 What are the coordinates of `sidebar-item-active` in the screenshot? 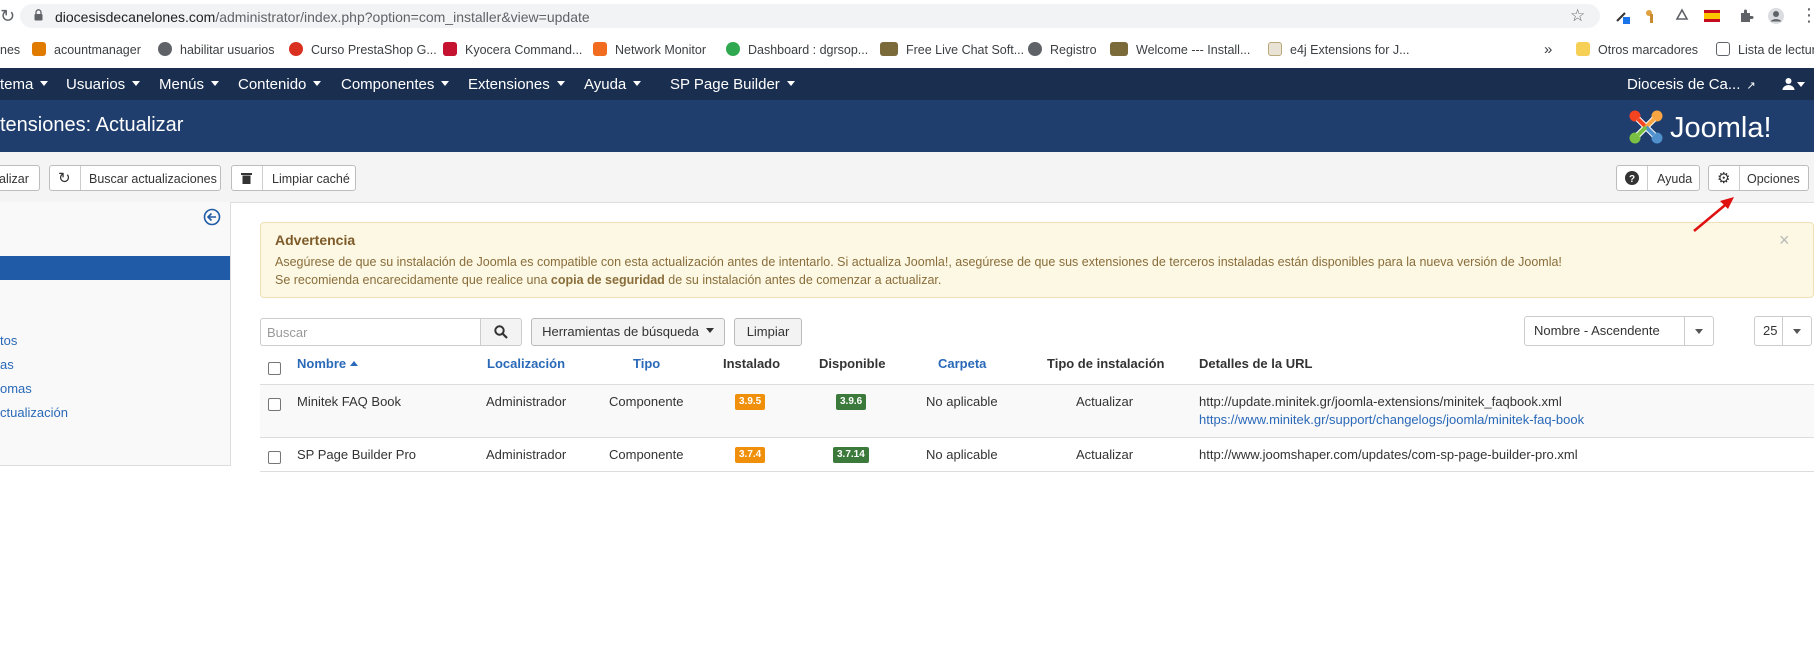 It's located at (115, 268).